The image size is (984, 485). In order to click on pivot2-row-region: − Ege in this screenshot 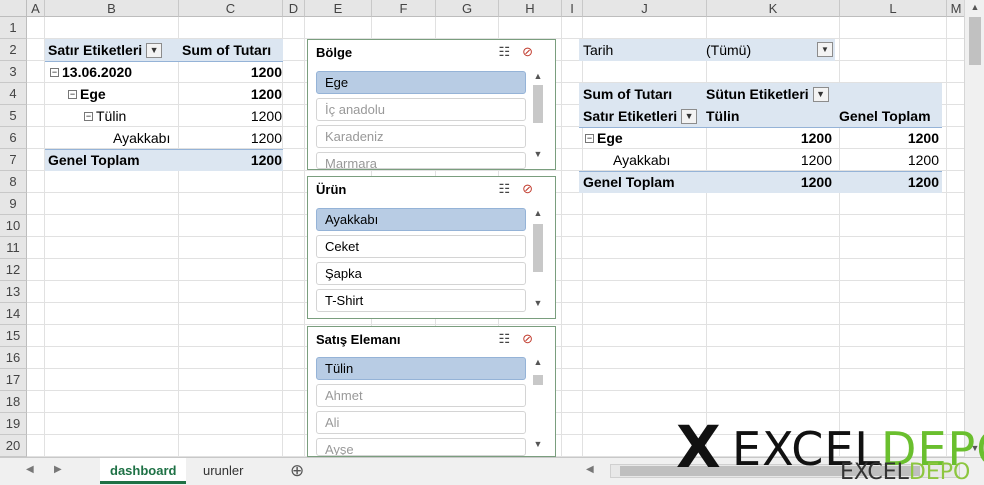, I will do `click(642, 138)`.